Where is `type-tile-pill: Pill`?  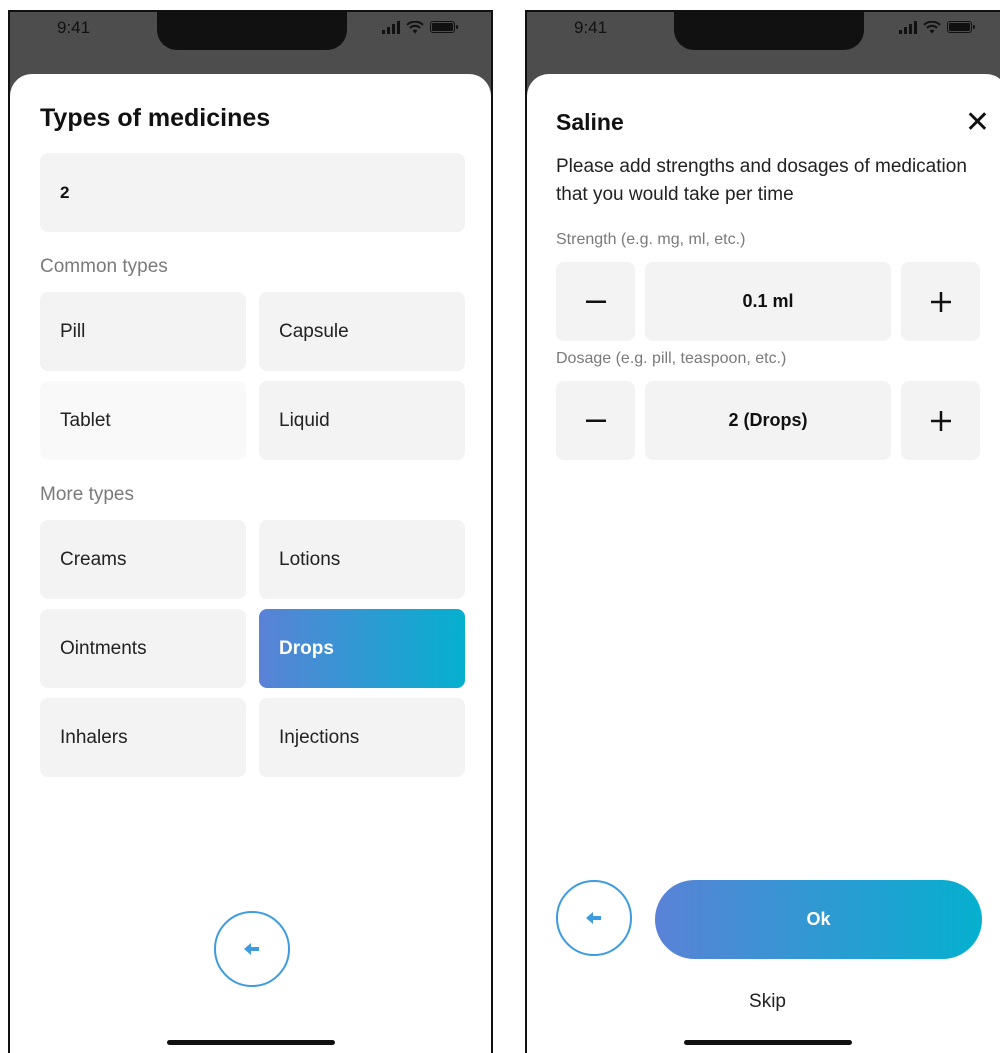 type-tile-pill: Pill is located at coordinates (143, 331).